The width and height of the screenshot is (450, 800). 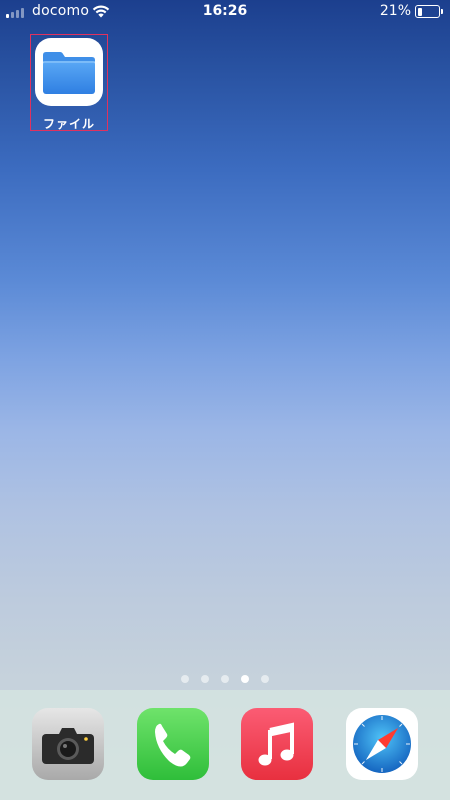 What do you see at coordinates (68, 744) in the screenshot?
I see `camera-icon` at bounding box center [68, 744].